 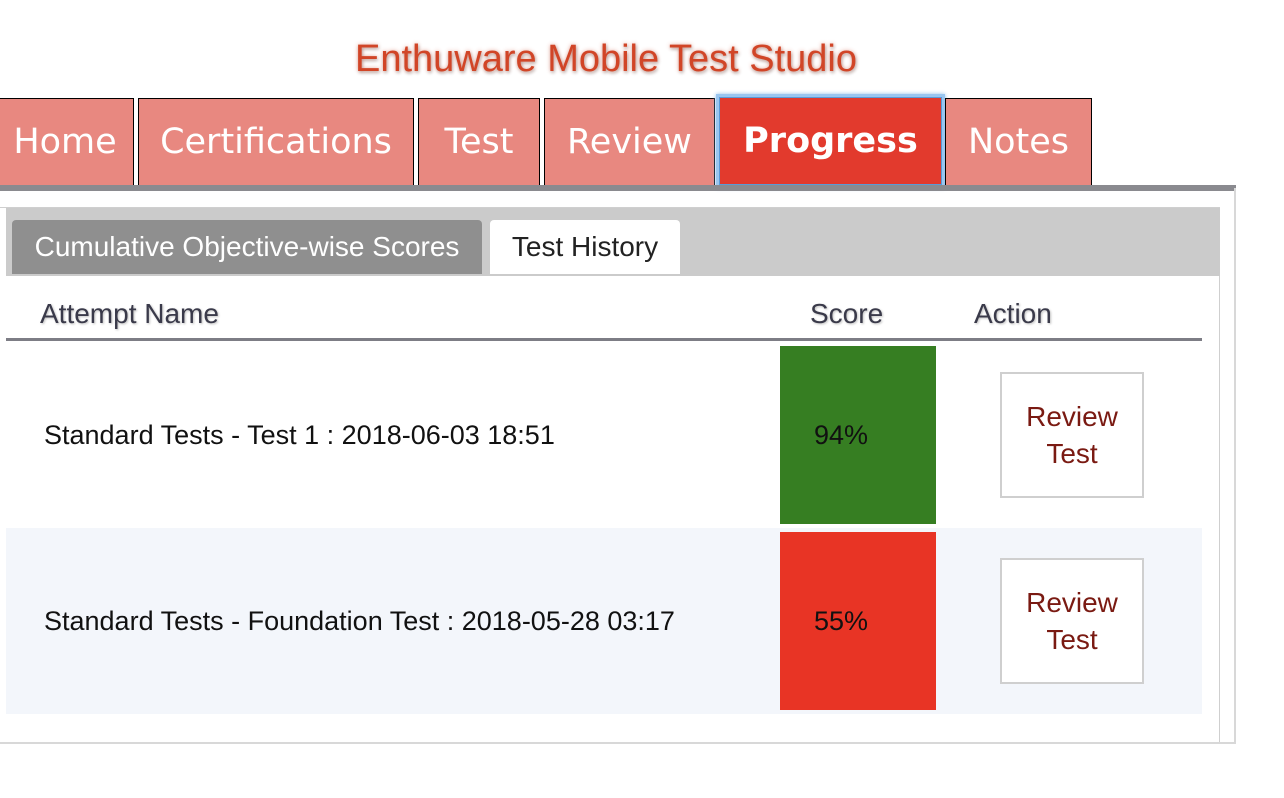 I want to click on score-cell-fail: 55%, so click(x=858, y=621).